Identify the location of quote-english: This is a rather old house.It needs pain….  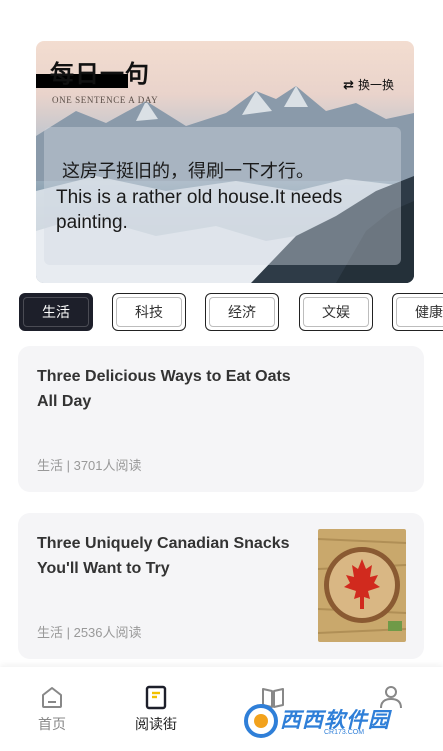
(199, 210).